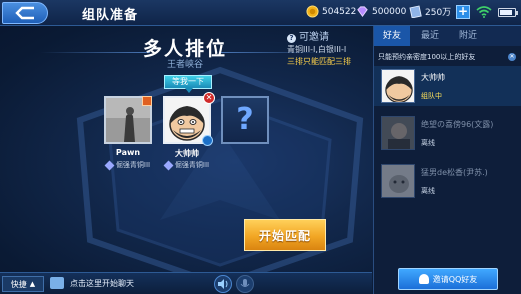  I want to click on player-name: 大帅帅, so click(187, 153).